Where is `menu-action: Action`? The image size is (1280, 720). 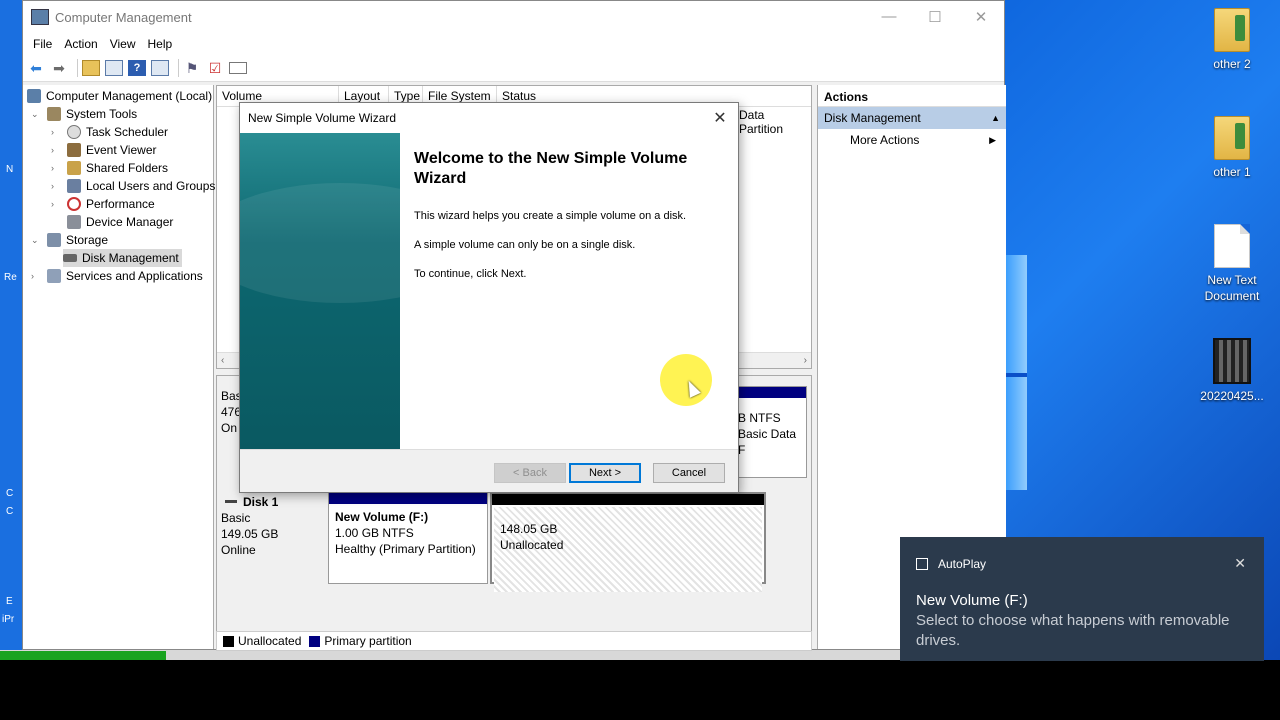 menu-action: Action is located at coordinates (80, 44).